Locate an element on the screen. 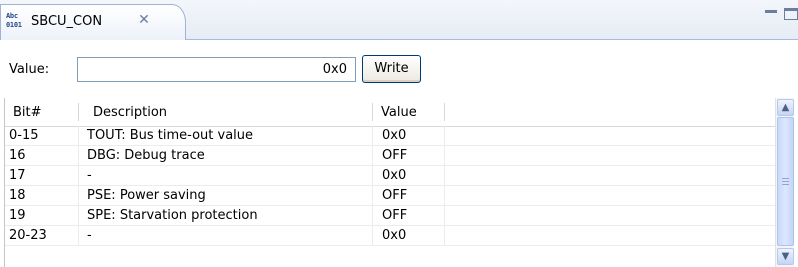 Image resolution: width=798 pixels, height=267 pixels. table-row: 0-15 TOUT: Bus time-out value 0x0 is located at coordinates (392, 136).